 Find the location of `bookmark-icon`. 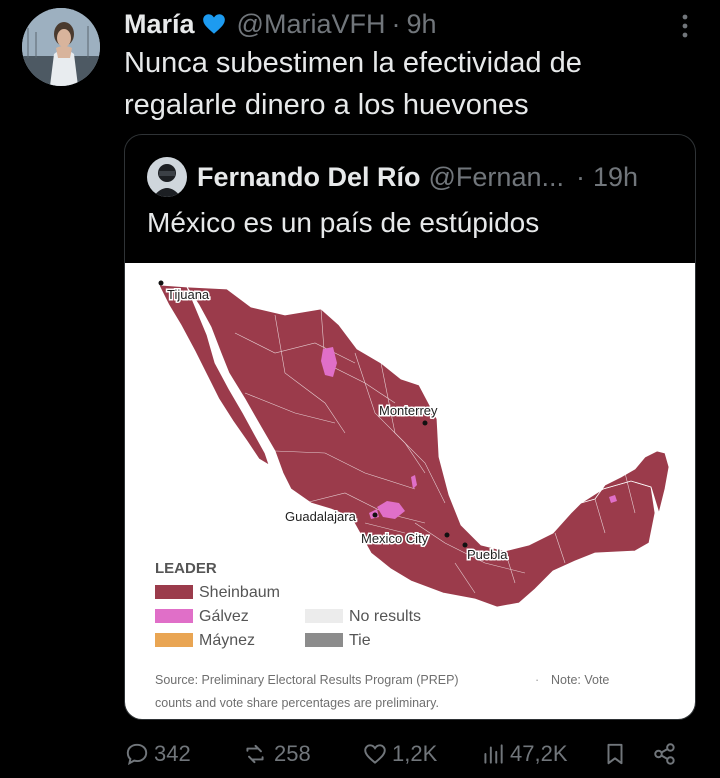

bookmark-icon is located at coordinates (615, 754).